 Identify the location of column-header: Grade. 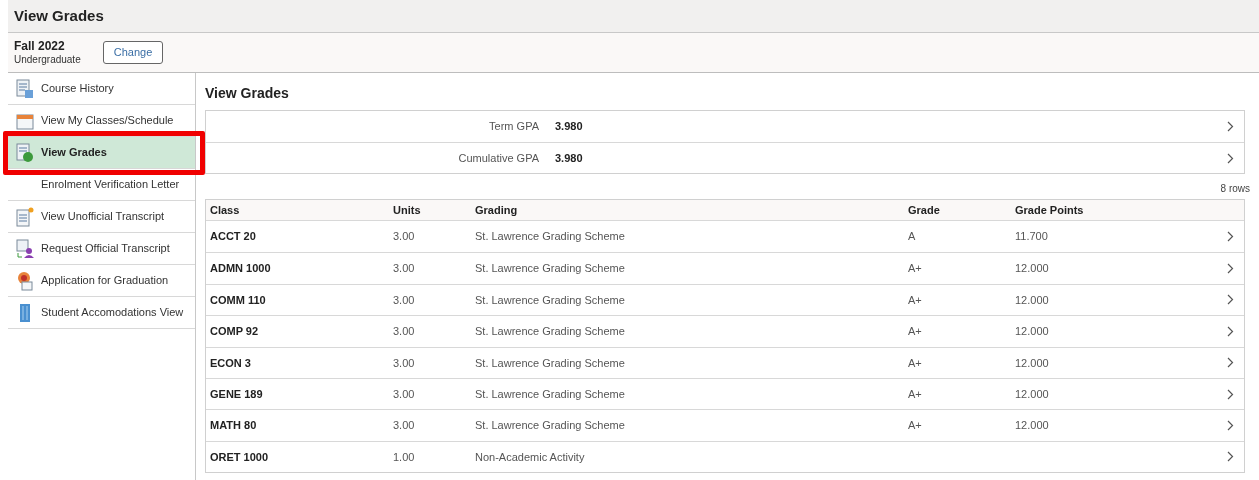
(924, 210).